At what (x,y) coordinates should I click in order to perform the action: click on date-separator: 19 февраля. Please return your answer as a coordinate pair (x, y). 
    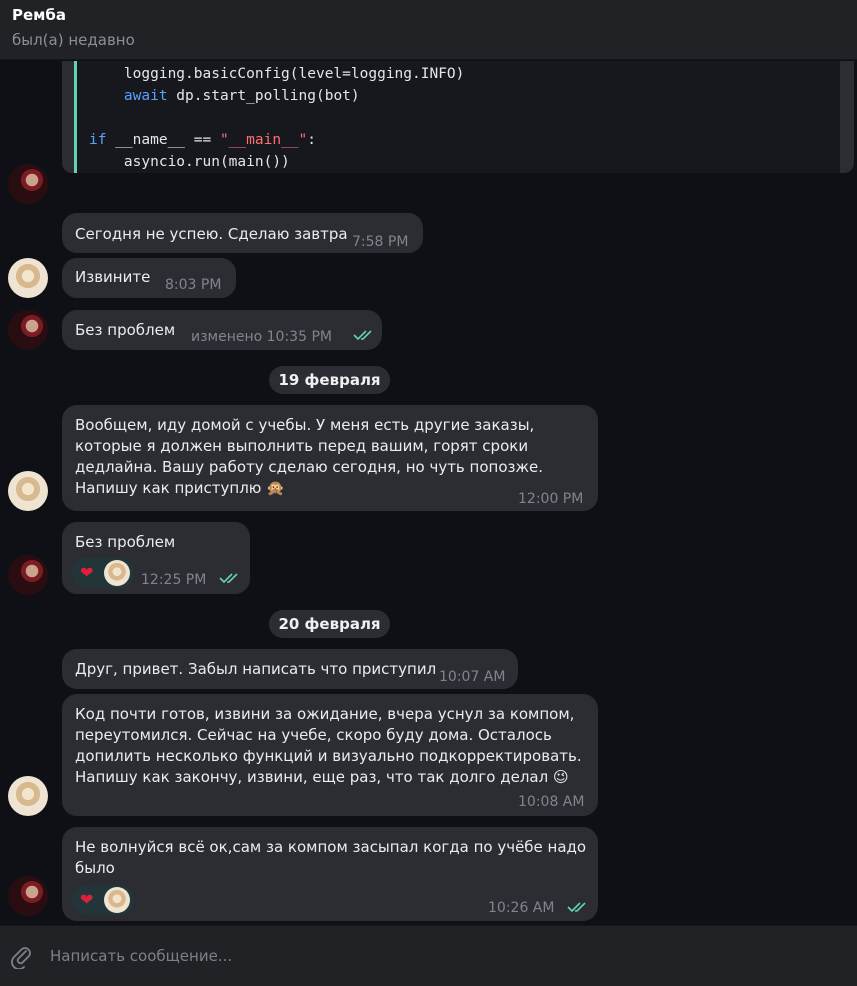
    Looking at the image, I should click on (329, 380).